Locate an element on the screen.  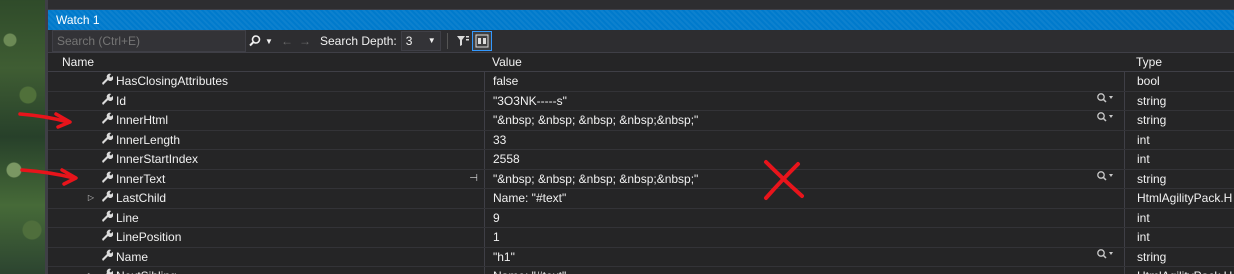
property-value: false is located at coordinates (505, 81).